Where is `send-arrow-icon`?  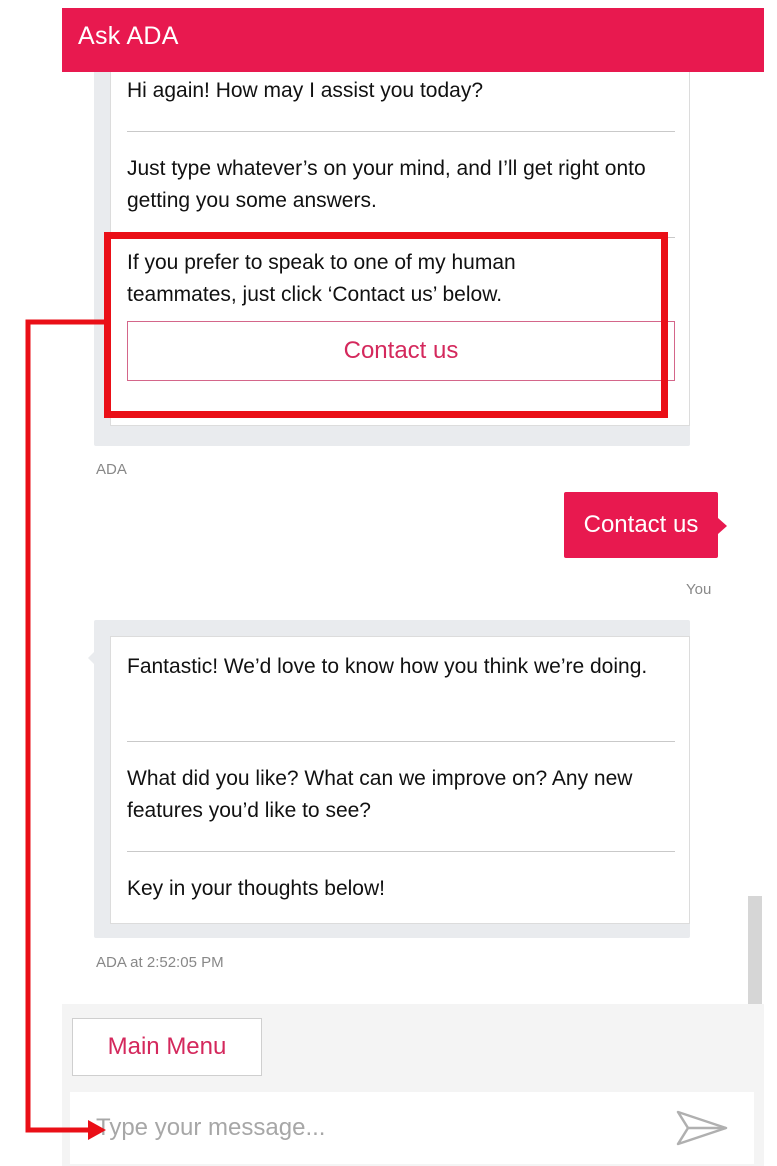 send-arrow-icon is located at coordinates (702, 1128).